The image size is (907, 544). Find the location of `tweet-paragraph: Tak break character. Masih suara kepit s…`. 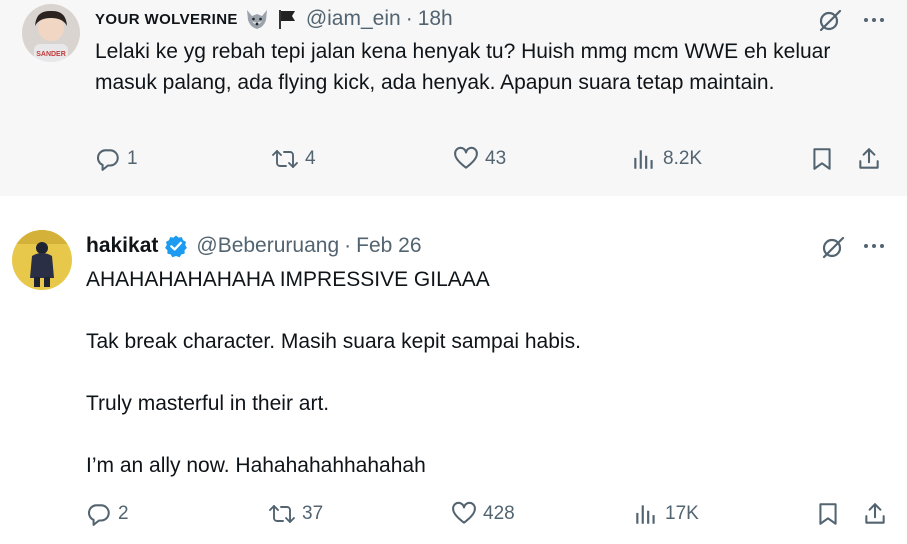

tweet-paragraph: Tak break character. Masih suara kepit s… is located at coordinates (333, 341).